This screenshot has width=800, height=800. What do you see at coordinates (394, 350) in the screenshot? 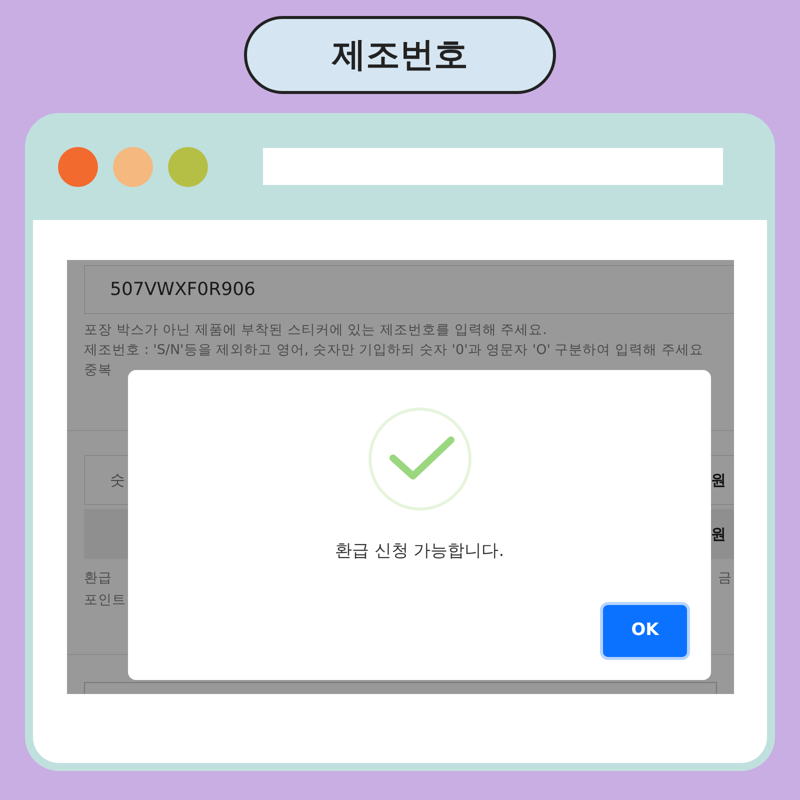
I see `hint-text: 제조번호 : 'S/N'등을 제외하고 영어, 숫자만 기입하되 숫자 '0'과 영문자 'O' 구분하여 입력해 주세요` at bounding box center [394, 350].